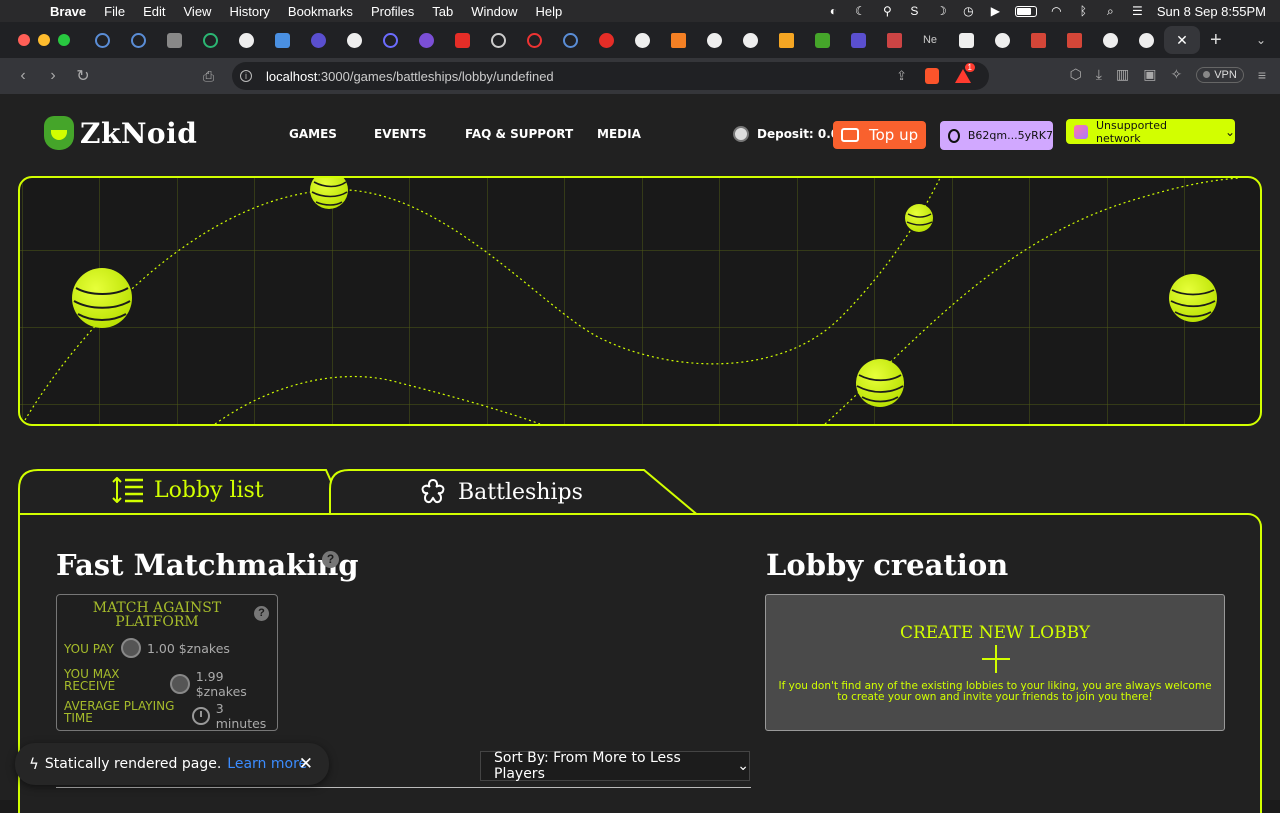 The width and height of the screenshot is (1280, 813). Describe the element at coordinates (198, 11) in the screenshot. I see `menu-view: View` at that location.